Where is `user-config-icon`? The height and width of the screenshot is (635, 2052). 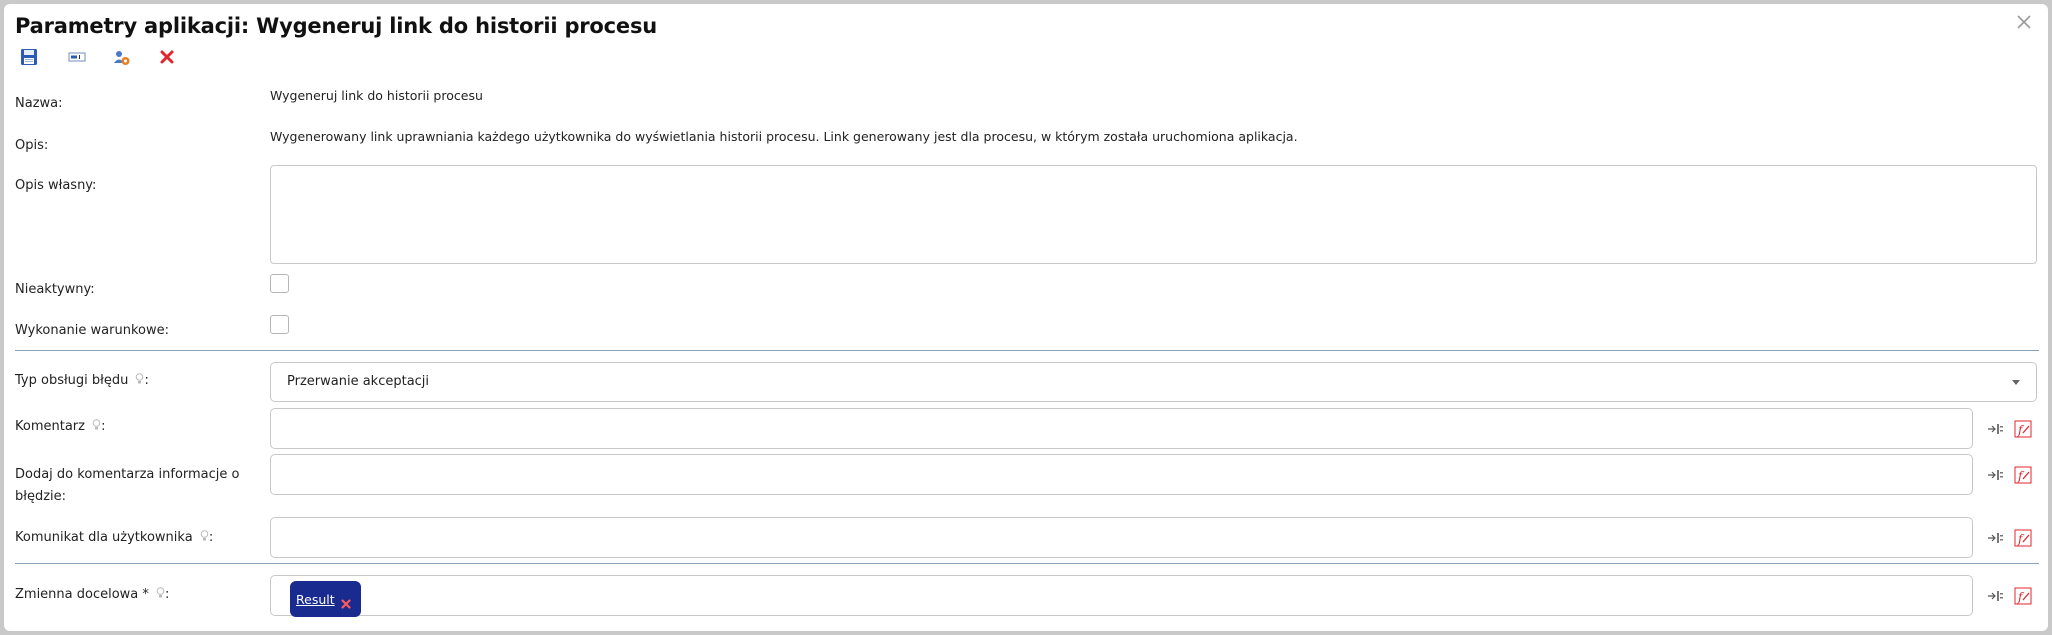 user-config-icon is located at coordinates (122, 58).